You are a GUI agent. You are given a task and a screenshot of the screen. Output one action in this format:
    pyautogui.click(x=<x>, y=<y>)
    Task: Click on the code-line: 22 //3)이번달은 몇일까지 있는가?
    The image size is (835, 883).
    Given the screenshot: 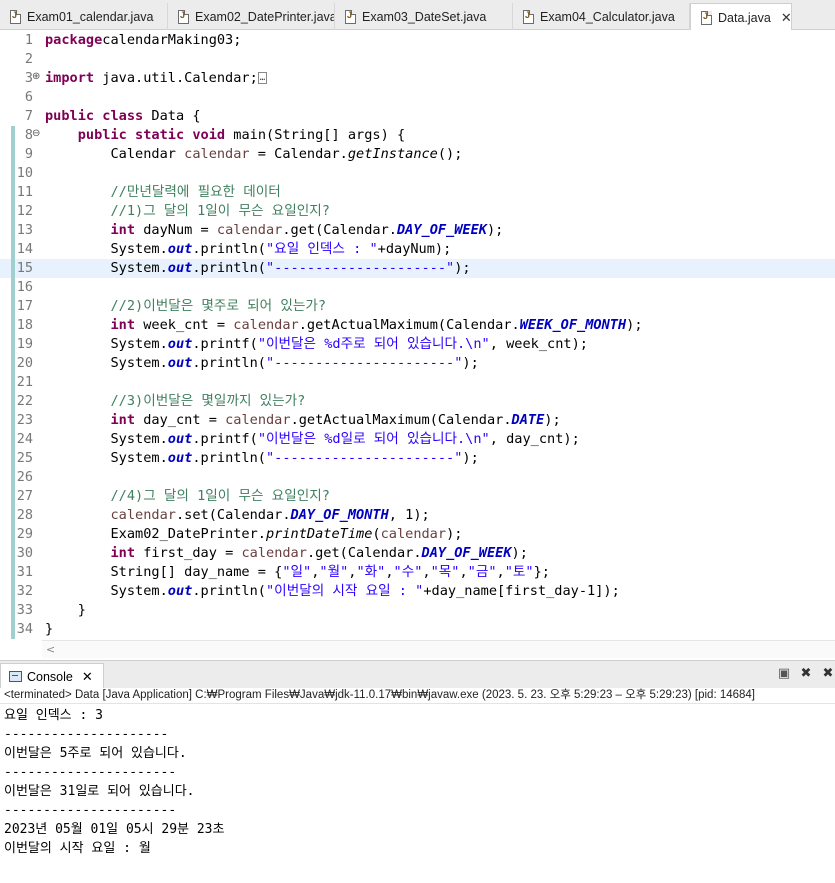 What is the action you would take?
    pyautogui.click(x=417, y=401)
    